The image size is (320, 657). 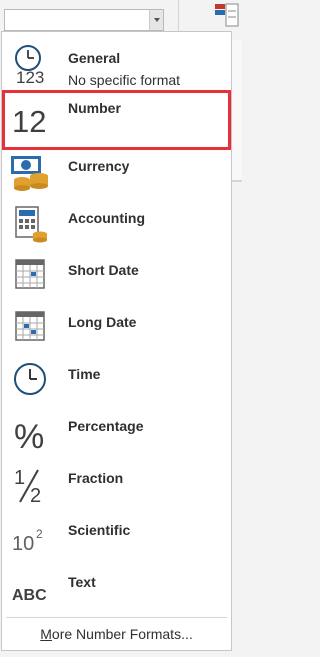 I want to click on calendar-short-icon, so click(x=30, y=274).